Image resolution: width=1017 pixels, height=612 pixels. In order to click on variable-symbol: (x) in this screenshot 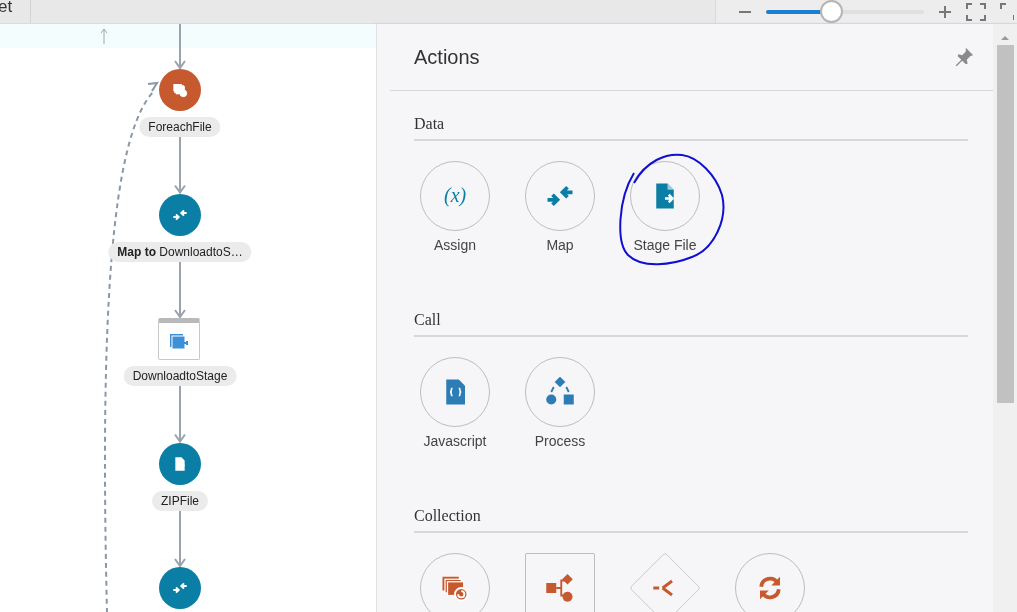, I will do `click(455, 196)`.